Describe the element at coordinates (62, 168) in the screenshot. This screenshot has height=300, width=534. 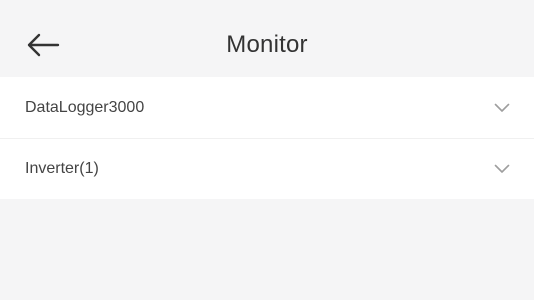
I see `device-label: Inverter(1)` at that location.